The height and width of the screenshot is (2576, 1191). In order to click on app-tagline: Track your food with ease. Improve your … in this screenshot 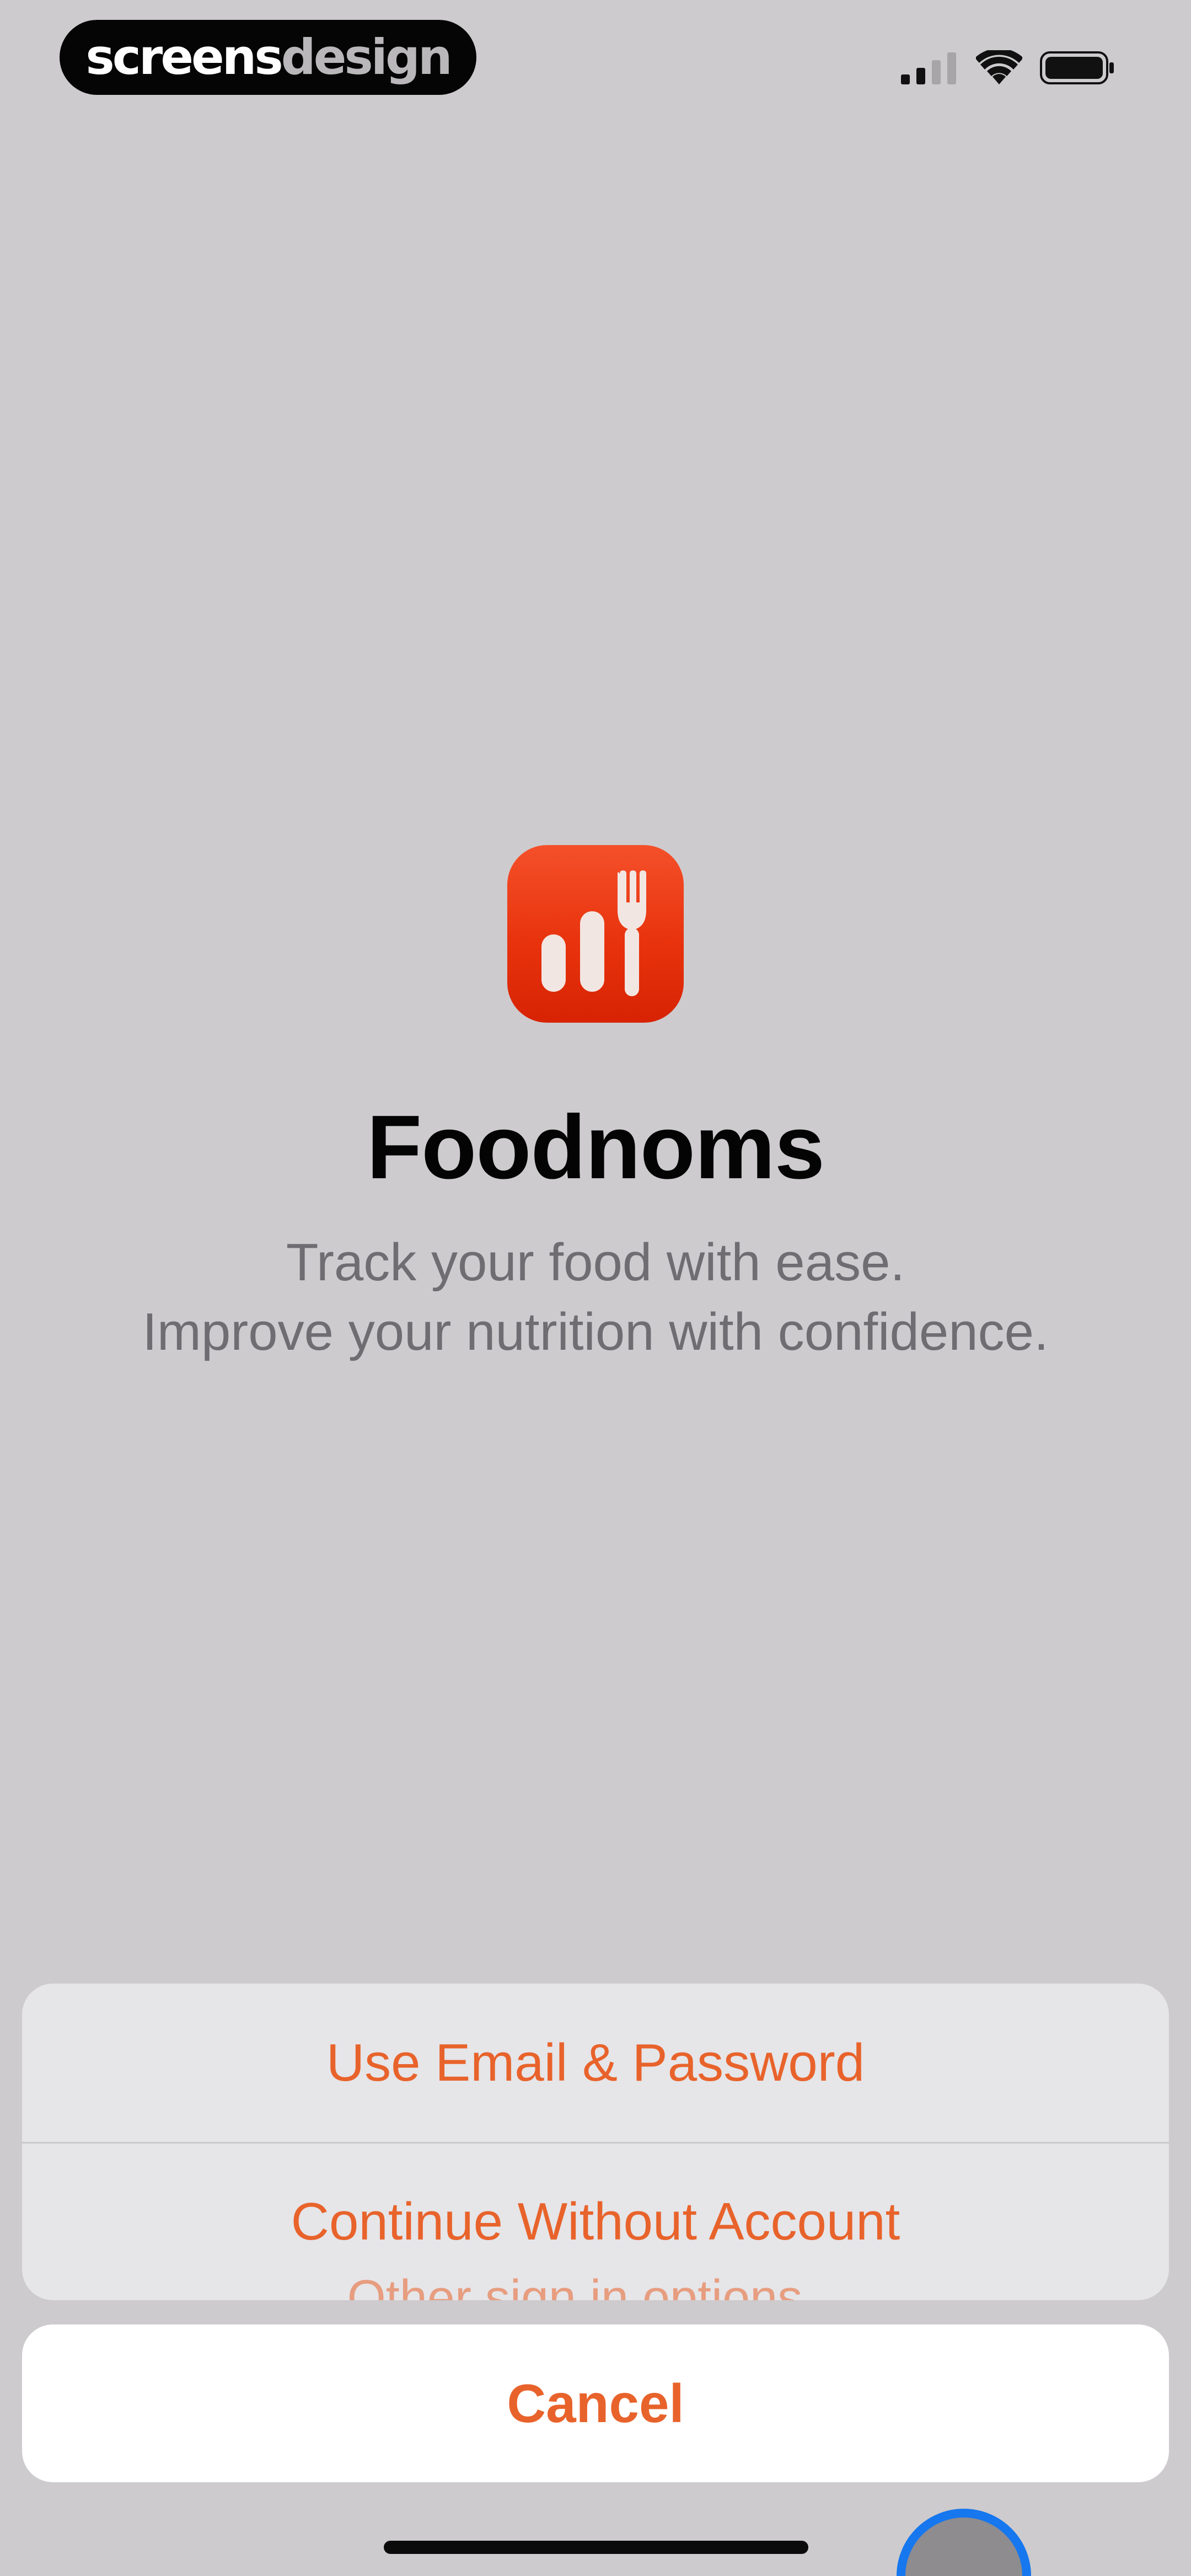, I will do `click(595, 1297)`.